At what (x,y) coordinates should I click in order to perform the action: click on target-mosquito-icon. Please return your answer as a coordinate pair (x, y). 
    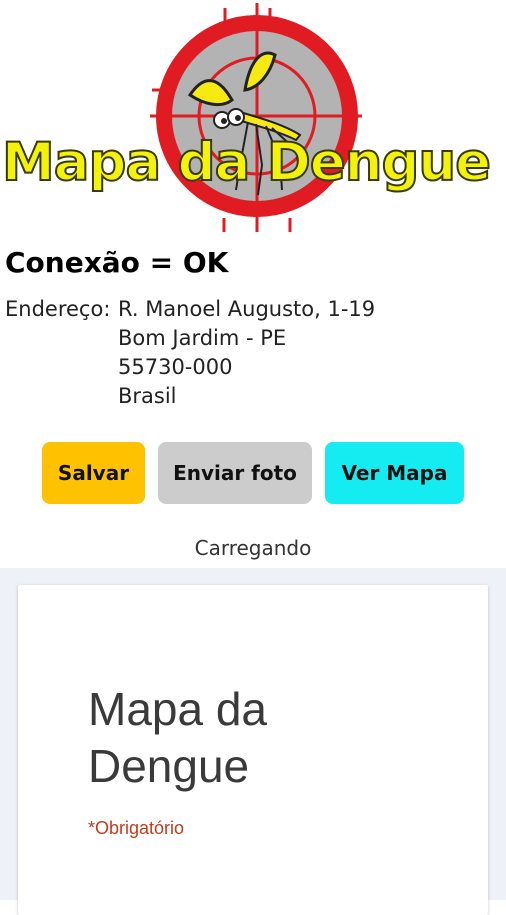
    Looking at the image, I should click on (256, 117).